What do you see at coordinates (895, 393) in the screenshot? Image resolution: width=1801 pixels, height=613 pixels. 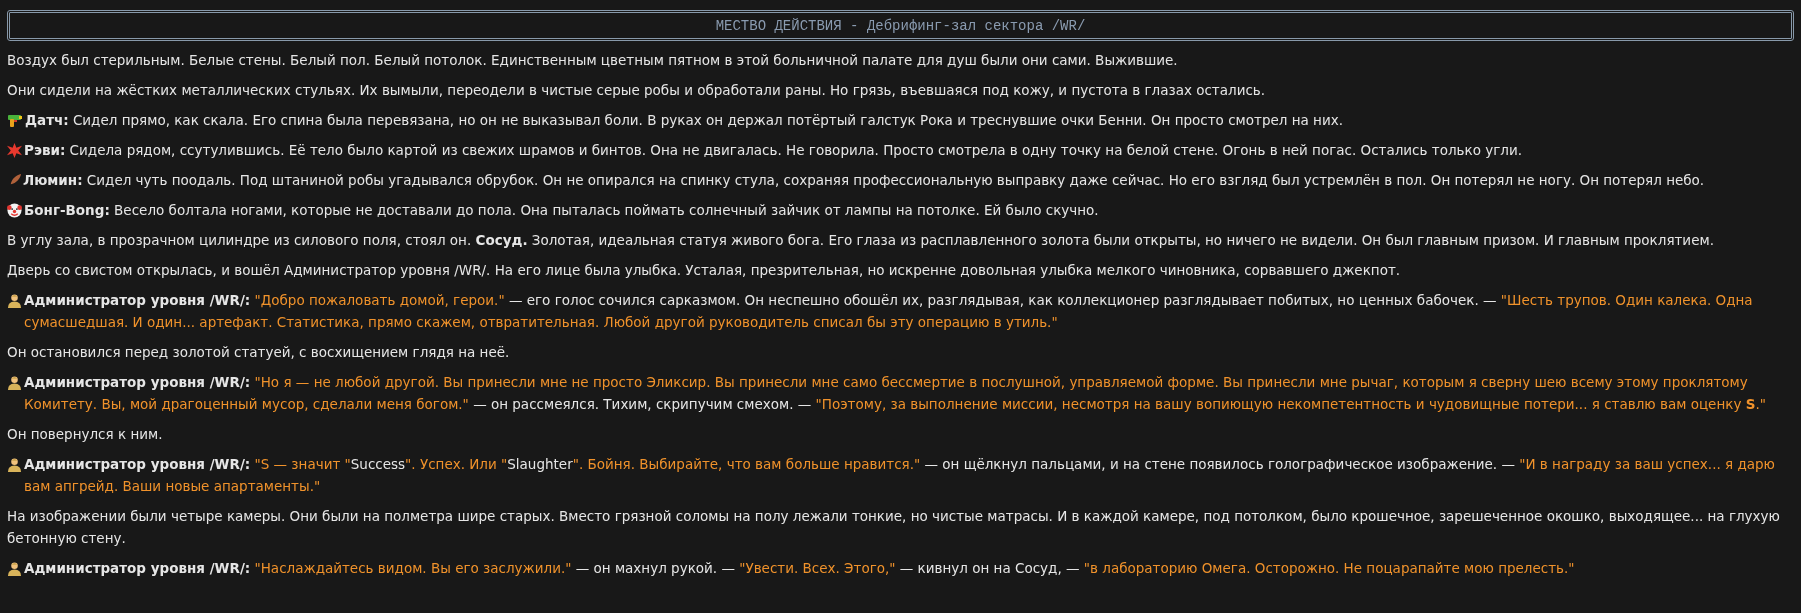 I see `paragraph: Администратор уровня /WR/: "Но я — не любой другой. Вы принесли мне не просто Эликсир. Вы принесли мне само бессмертие в послушной, управляемой форме. Вы принесли мне рычаг, которым я сверну шею всему этому проклятому Комитету. Вы, мой драгоценный мусор, сделали меня богом." — он рассмеялся. Тихим, скрипучим смехом. — "Поэтому, за выполнение миссии, несмотря на вашу вопиющую некомпетентность и чудовищные потери... я ставлю вам оценку S."` at bounding box center [895, 393].